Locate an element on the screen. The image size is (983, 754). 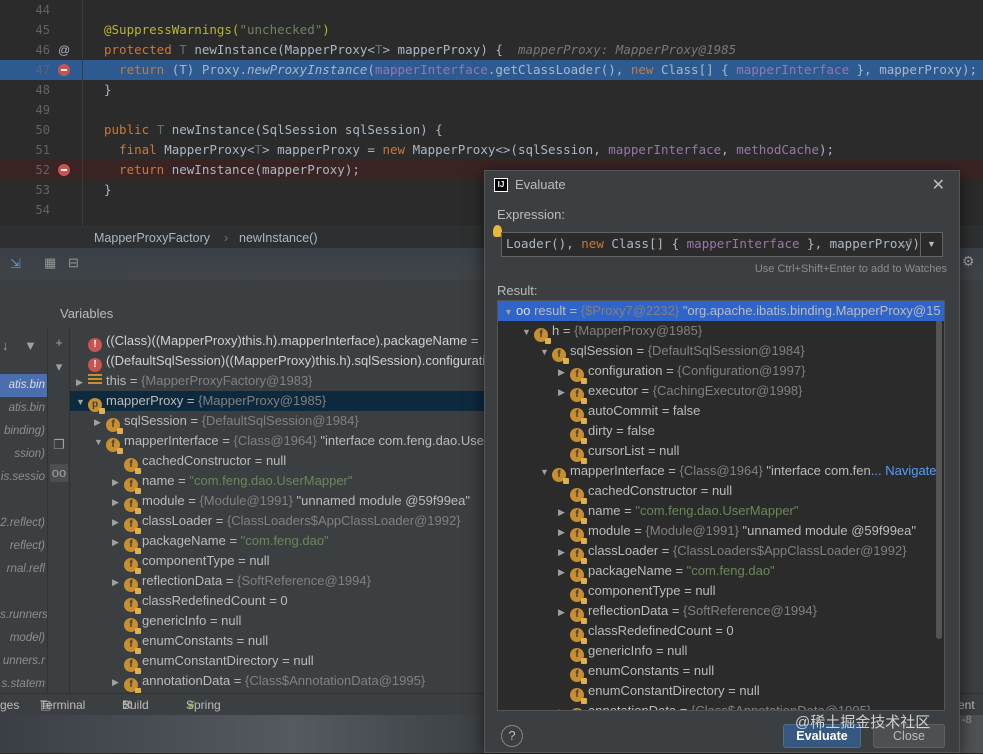
table-view-icon: ▦ is located at coordinates (50, 263).